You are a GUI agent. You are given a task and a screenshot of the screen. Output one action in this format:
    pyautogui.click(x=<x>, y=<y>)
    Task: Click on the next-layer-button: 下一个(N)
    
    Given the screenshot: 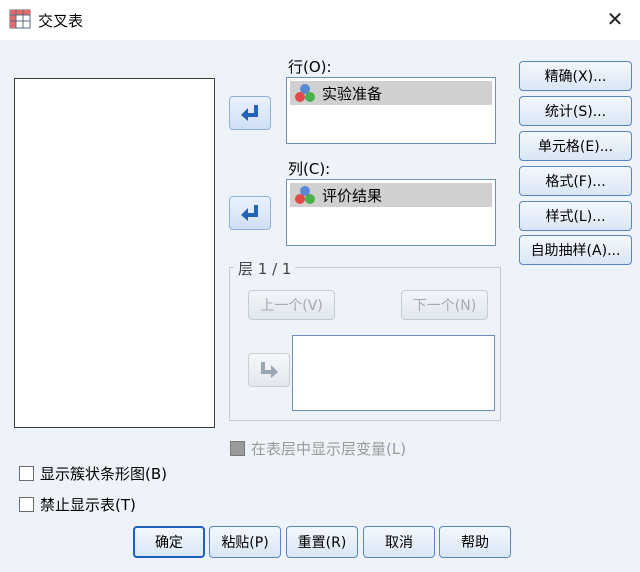 What is the action you would take?
    pyautogui.click(x=444, y=305)
    